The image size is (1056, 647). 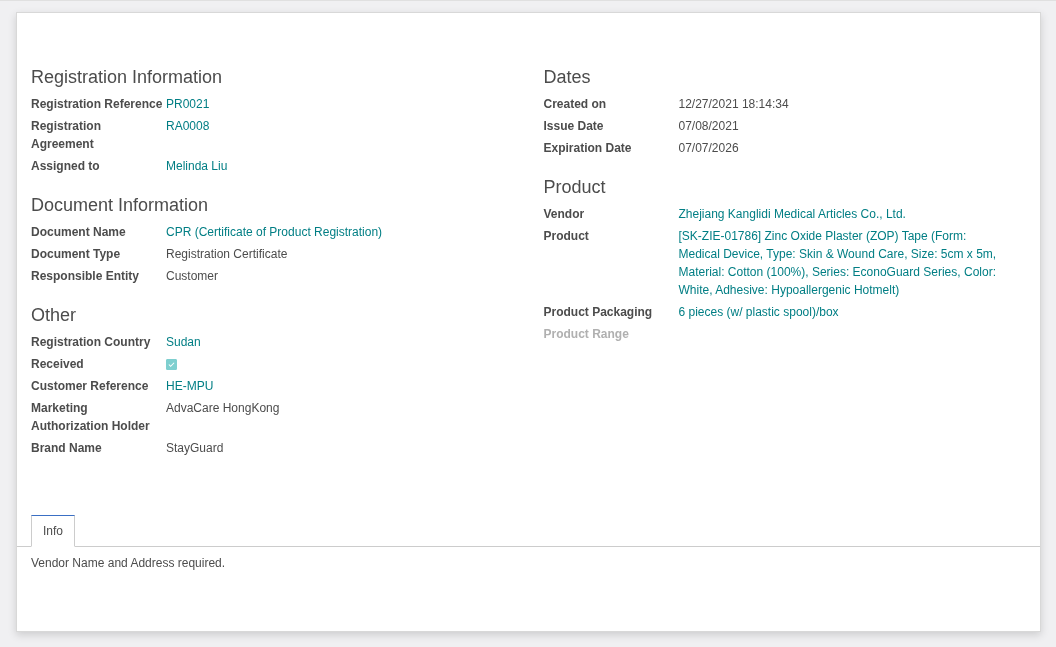 I want to click on tab: Info, so click(x=53, y=531).